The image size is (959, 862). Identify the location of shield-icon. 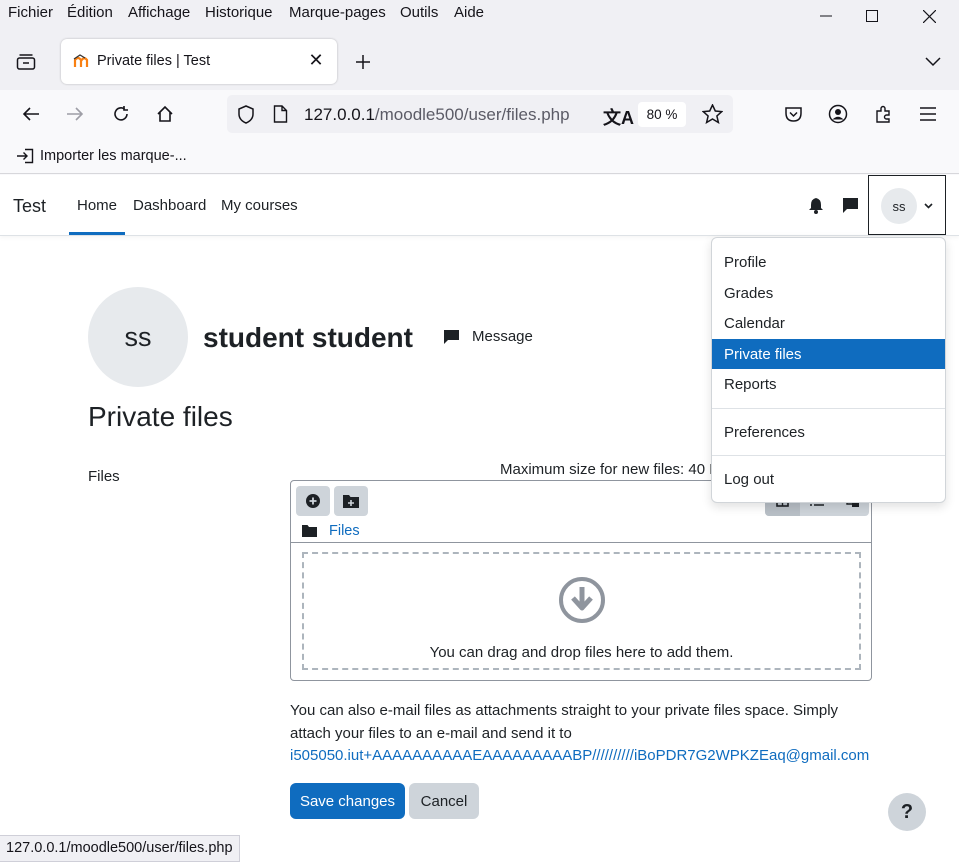
(246, 114).